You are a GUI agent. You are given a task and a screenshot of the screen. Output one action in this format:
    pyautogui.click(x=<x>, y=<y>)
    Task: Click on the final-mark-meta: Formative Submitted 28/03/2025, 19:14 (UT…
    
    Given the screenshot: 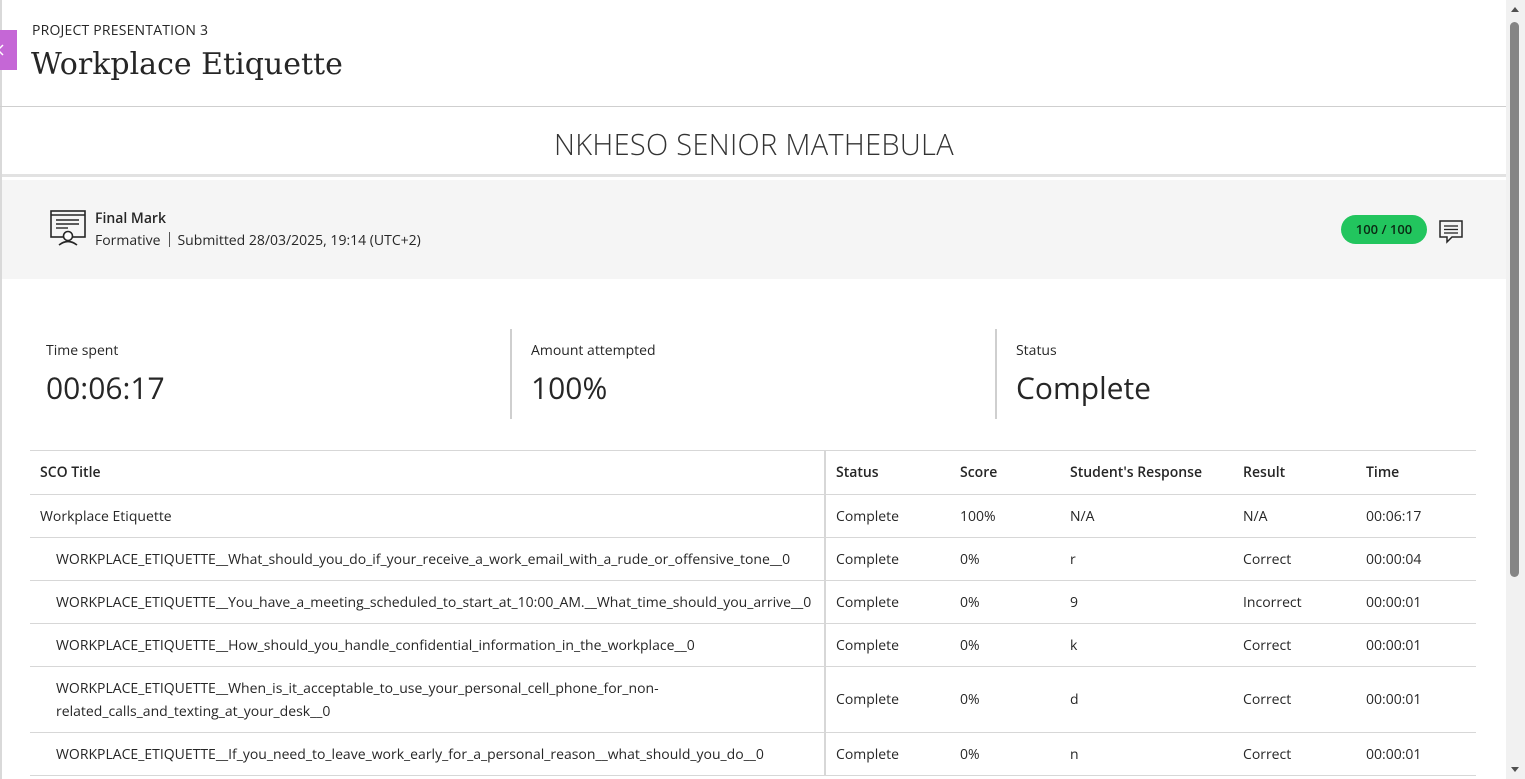 What is the action you would take?
    pyautogui.click(x=258, y=240)
    